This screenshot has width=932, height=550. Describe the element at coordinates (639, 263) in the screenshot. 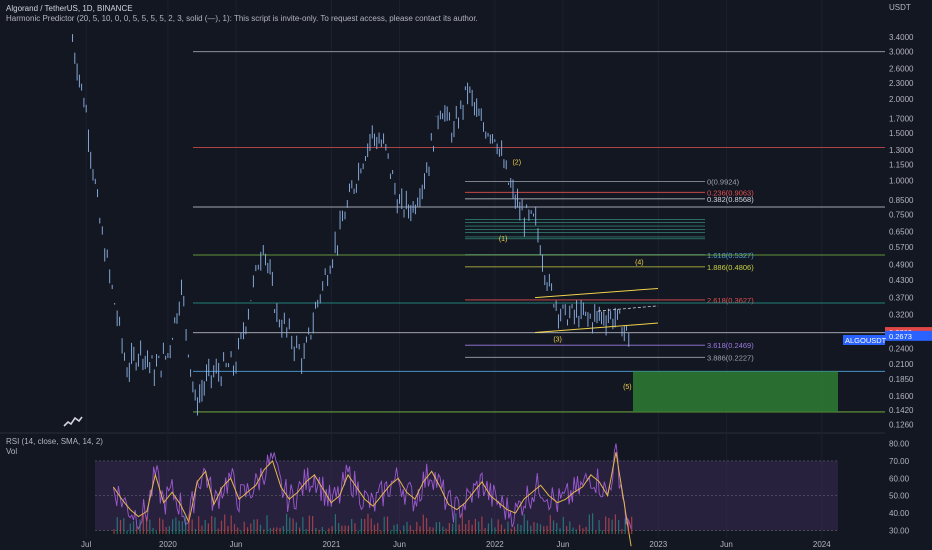

I see `wave-label: (4)` at that location.